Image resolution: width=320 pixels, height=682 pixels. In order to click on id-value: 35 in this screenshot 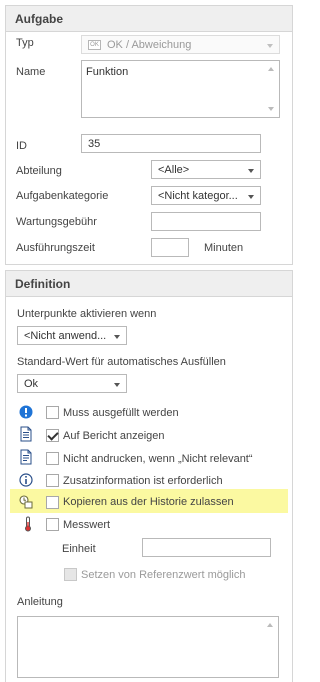, I will do `click(94, 144)`.